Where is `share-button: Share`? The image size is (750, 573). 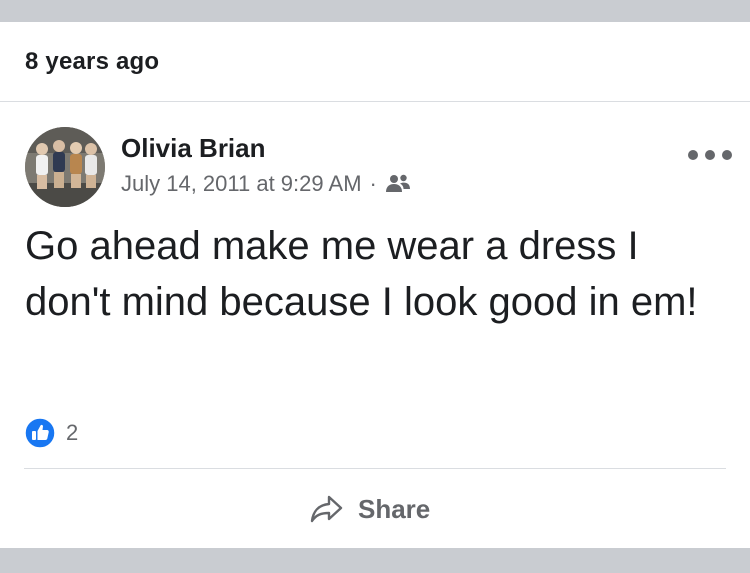
share-button: Share is located at coordinates (370, 509).